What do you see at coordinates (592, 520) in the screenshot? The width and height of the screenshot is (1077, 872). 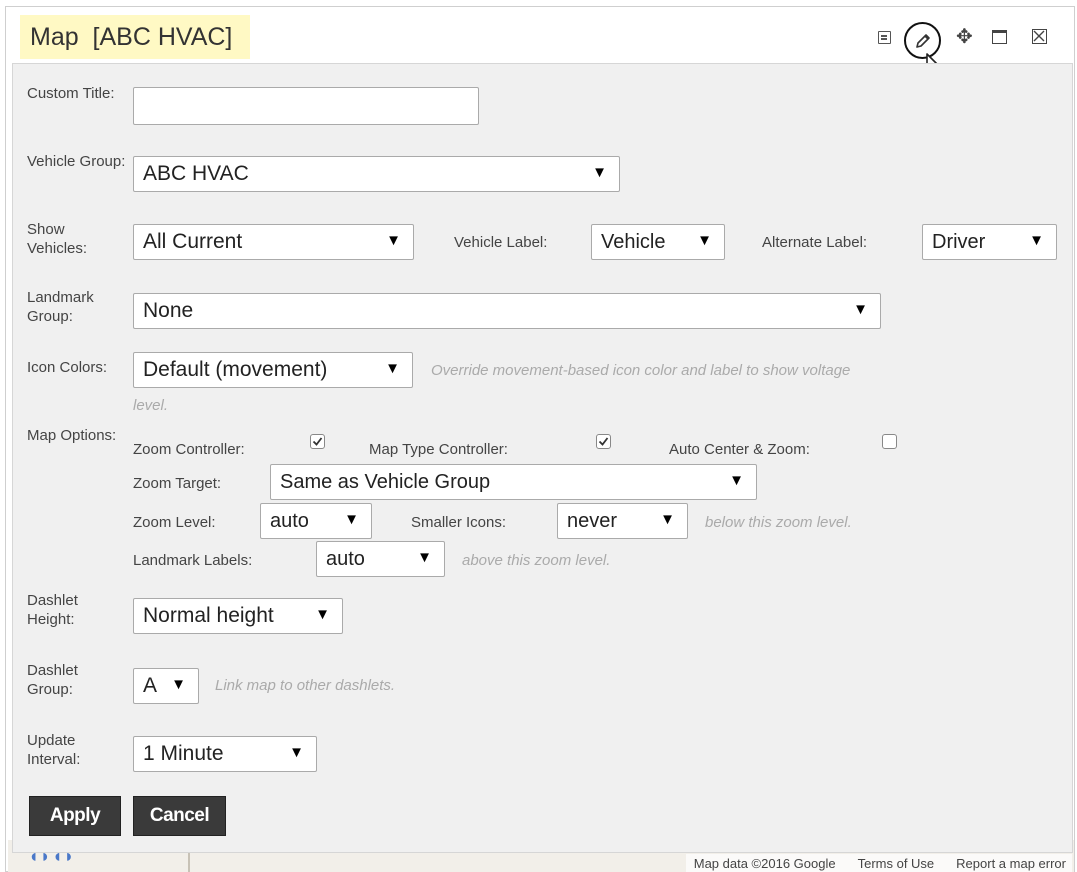 I see `smaller-icons-value: never` at bounding box center [592, 520].